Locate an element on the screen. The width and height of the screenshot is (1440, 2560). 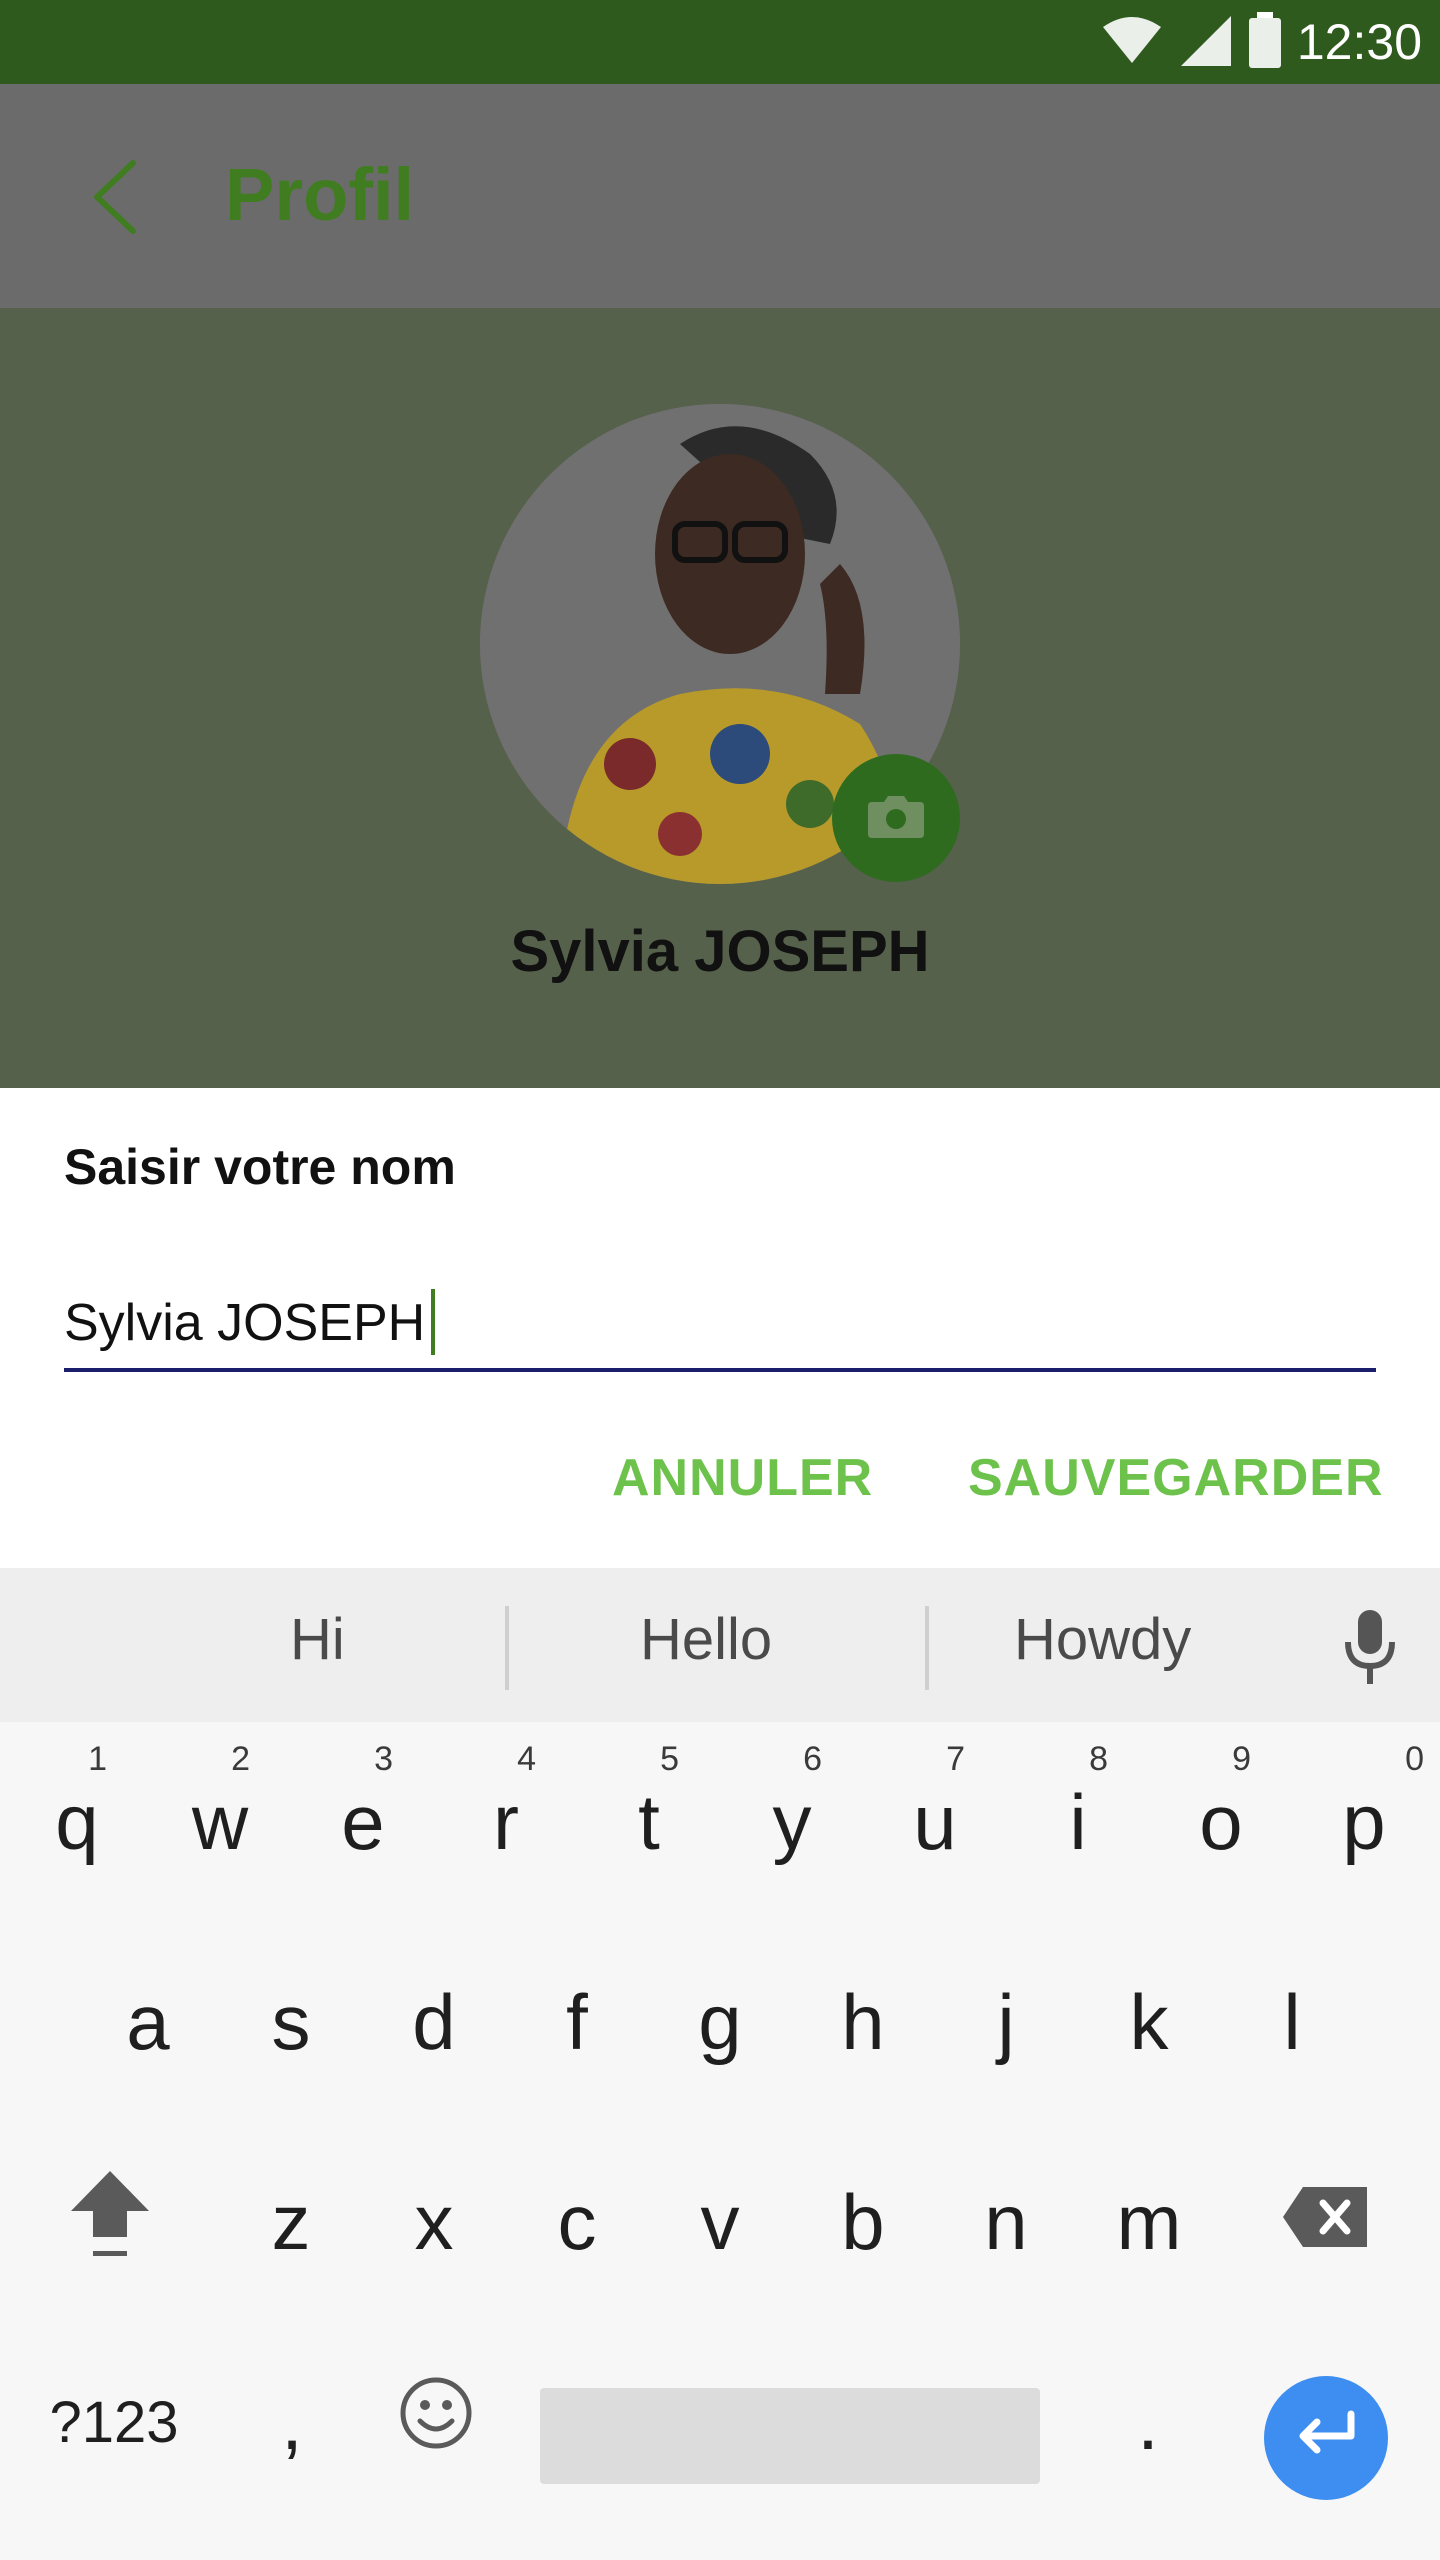
dialog-title: Saisir votre nom is located at coordinates (260, 1167).